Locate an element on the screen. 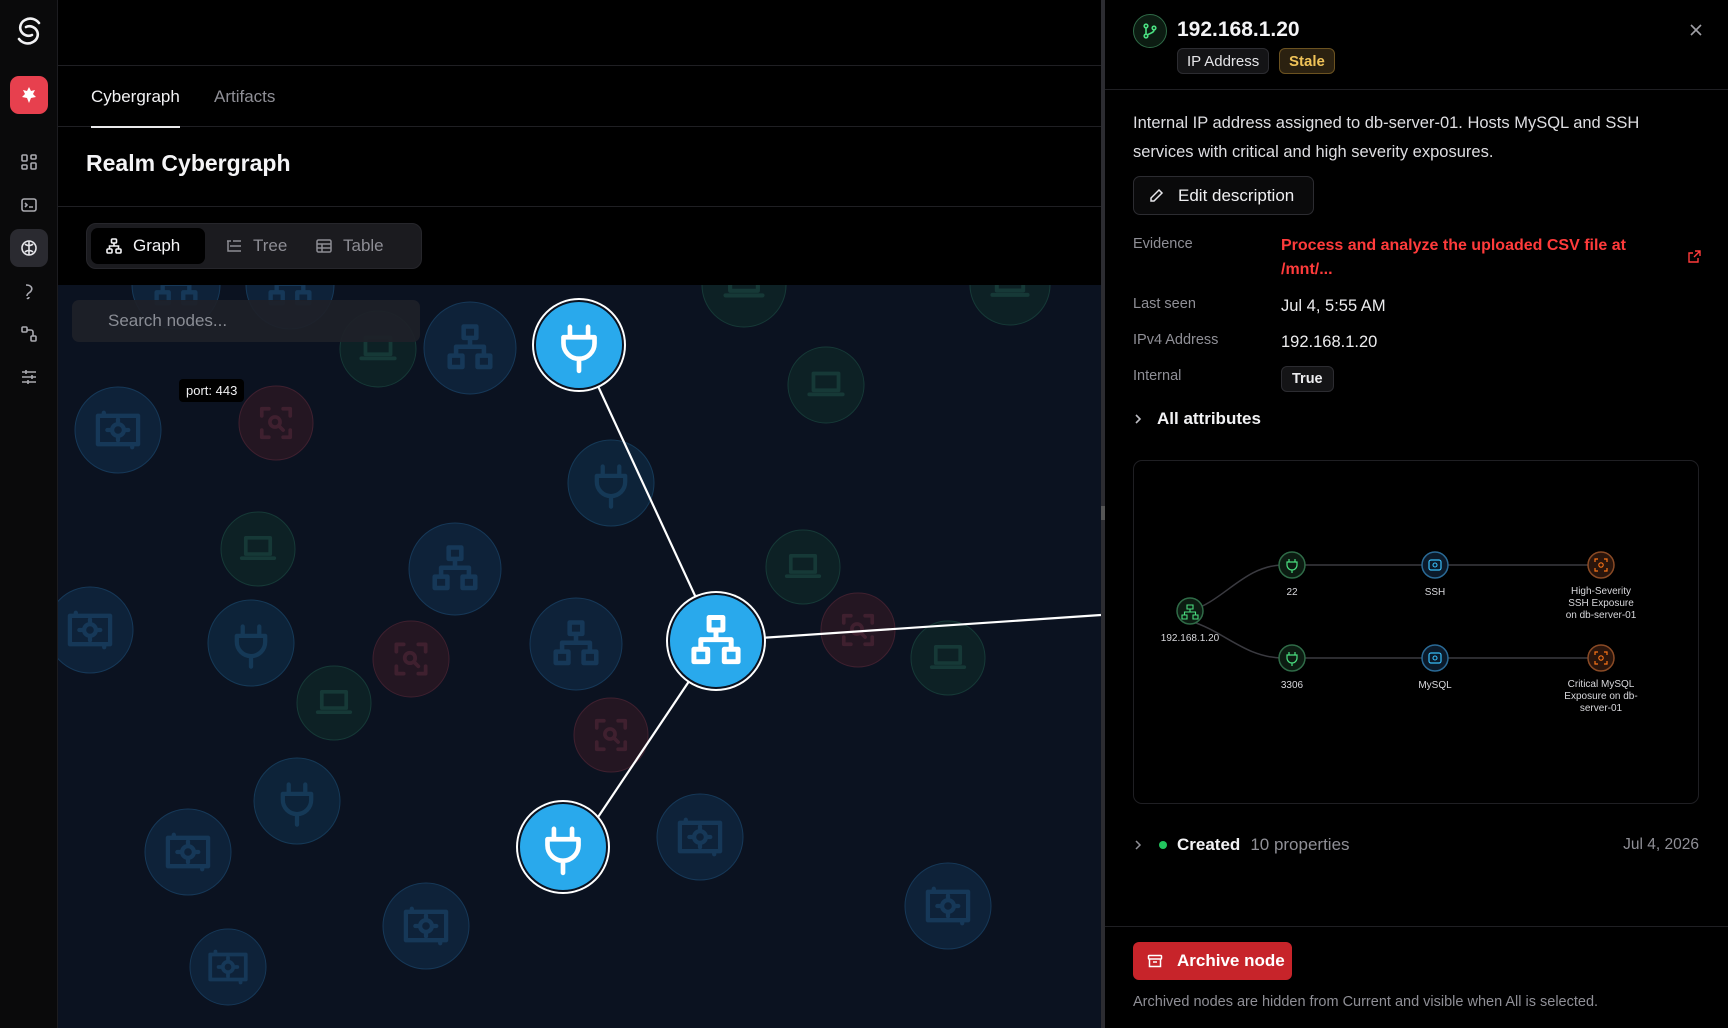 The image size is (1728, 1028). view-table-label: Table is located at coordinates (363, 245).